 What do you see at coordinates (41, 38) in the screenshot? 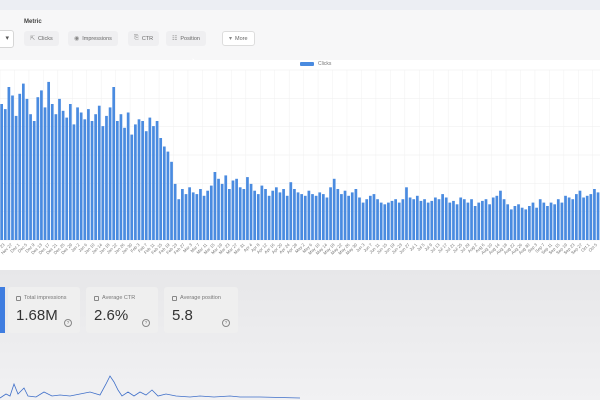
I see `metric-chip-clicks: ⇱ Clicks` at bounding box center [41, 38].